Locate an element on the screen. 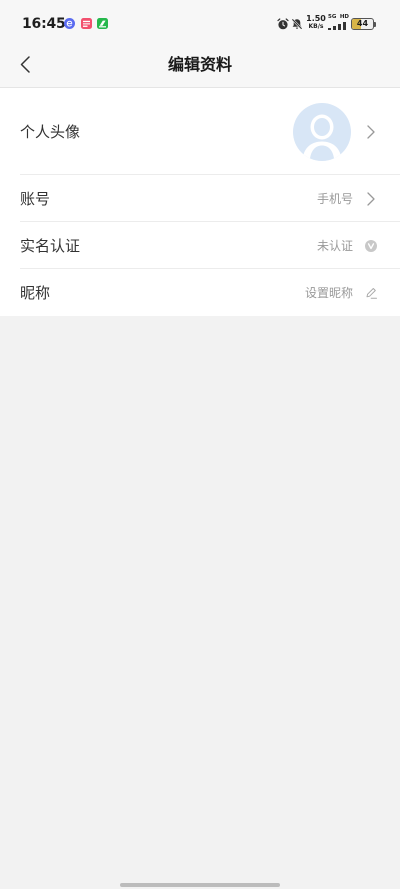  top-bar: 16:45 1.50 KB/s 5G HD 44 编辑资料 is located at coordinates (200, 44).